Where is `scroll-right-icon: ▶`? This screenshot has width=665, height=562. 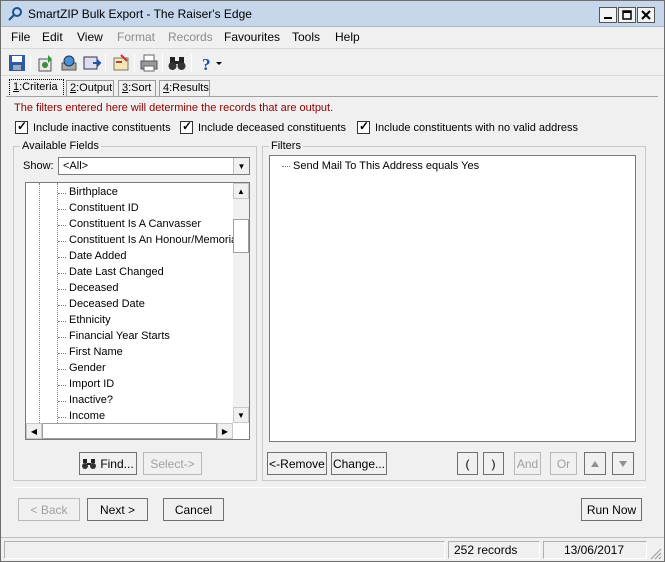
scroll-right-icon: ▶ is located at coordinates (225, 431).